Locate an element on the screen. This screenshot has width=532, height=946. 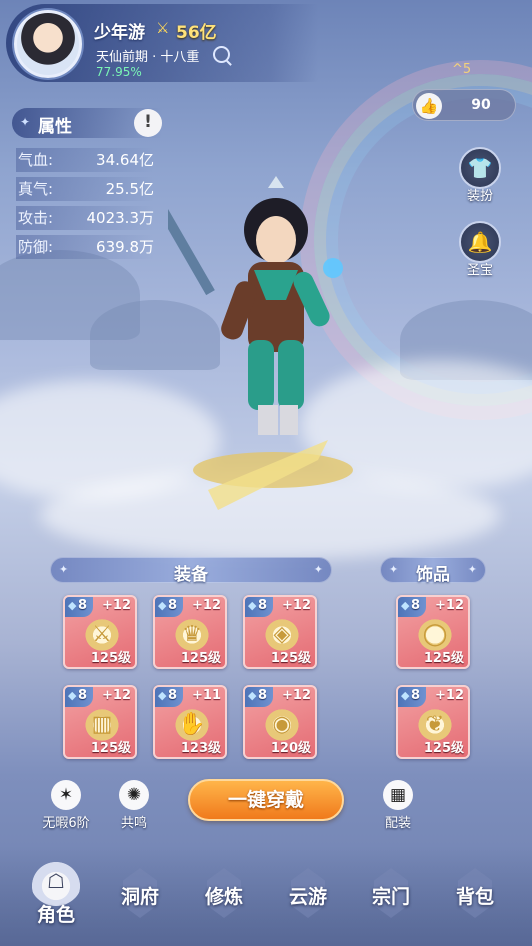
slot-tier: 120级 is located at coordinates (290, 748).